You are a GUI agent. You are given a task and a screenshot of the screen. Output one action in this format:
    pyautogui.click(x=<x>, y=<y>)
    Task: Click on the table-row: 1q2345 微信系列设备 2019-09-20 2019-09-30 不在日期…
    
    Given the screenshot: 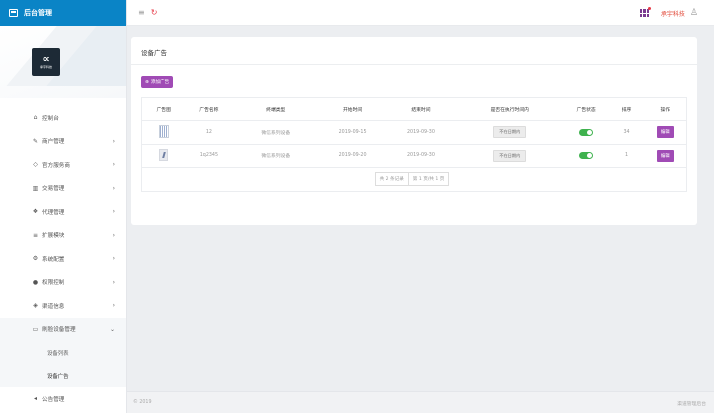 What is the action you would take?
    pyautogui.click(x=414, y=156)
    